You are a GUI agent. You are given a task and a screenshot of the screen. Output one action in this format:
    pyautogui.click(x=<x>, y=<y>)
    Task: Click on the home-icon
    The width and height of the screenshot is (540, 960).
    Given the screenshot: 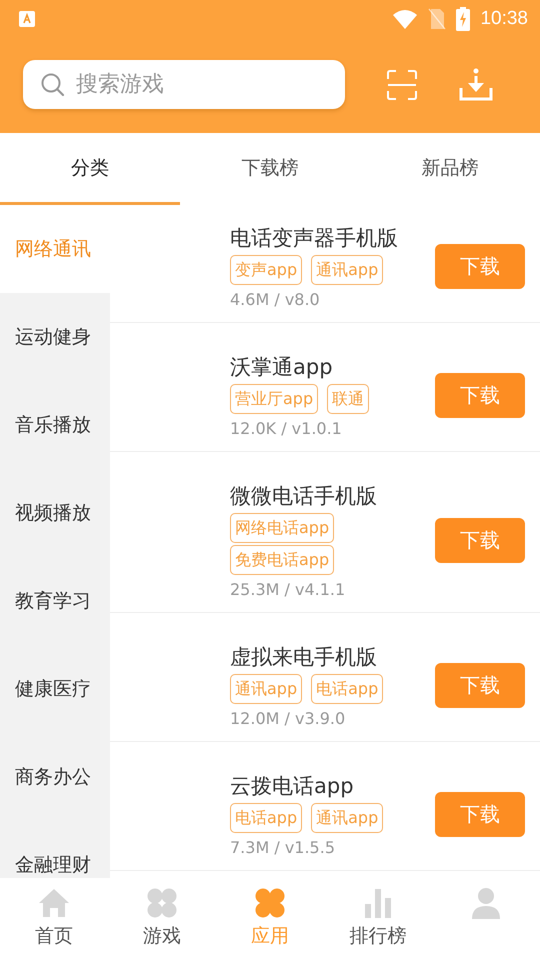 What is the action you would take?
    pyautogui.click(x=54, y=903)
    